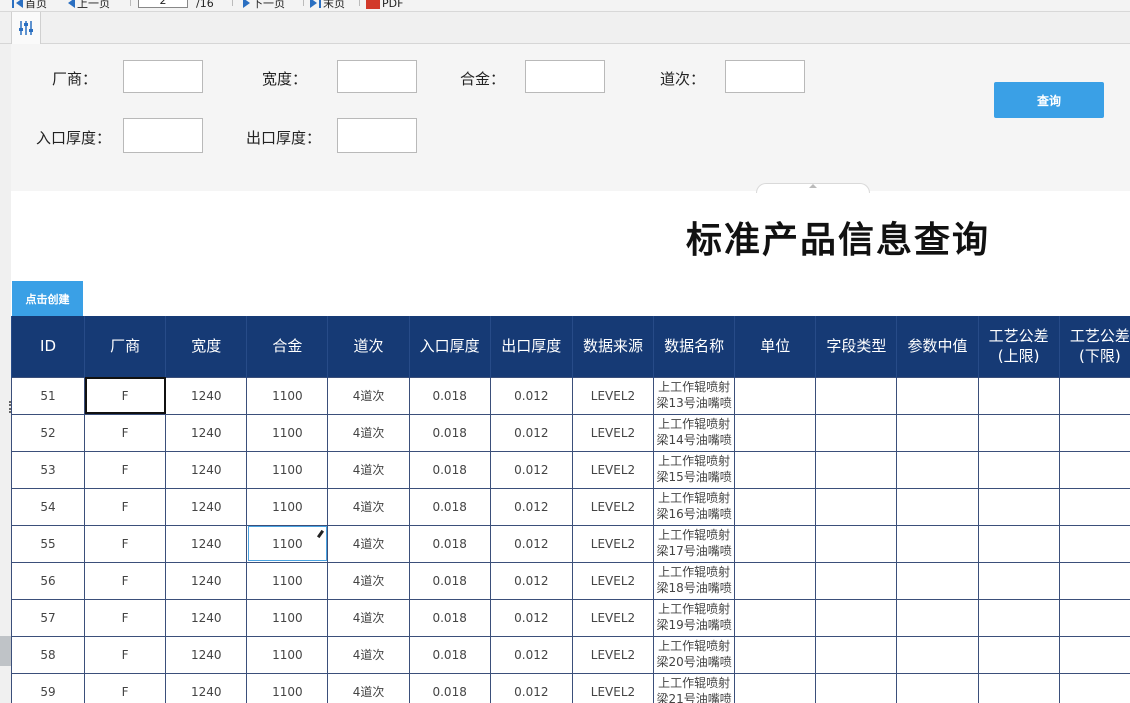 This screenshot has width=1130, height=703. Describe the element at coordinates (48, 654) in the screenshot. I see `cell-id: 58` at that location.